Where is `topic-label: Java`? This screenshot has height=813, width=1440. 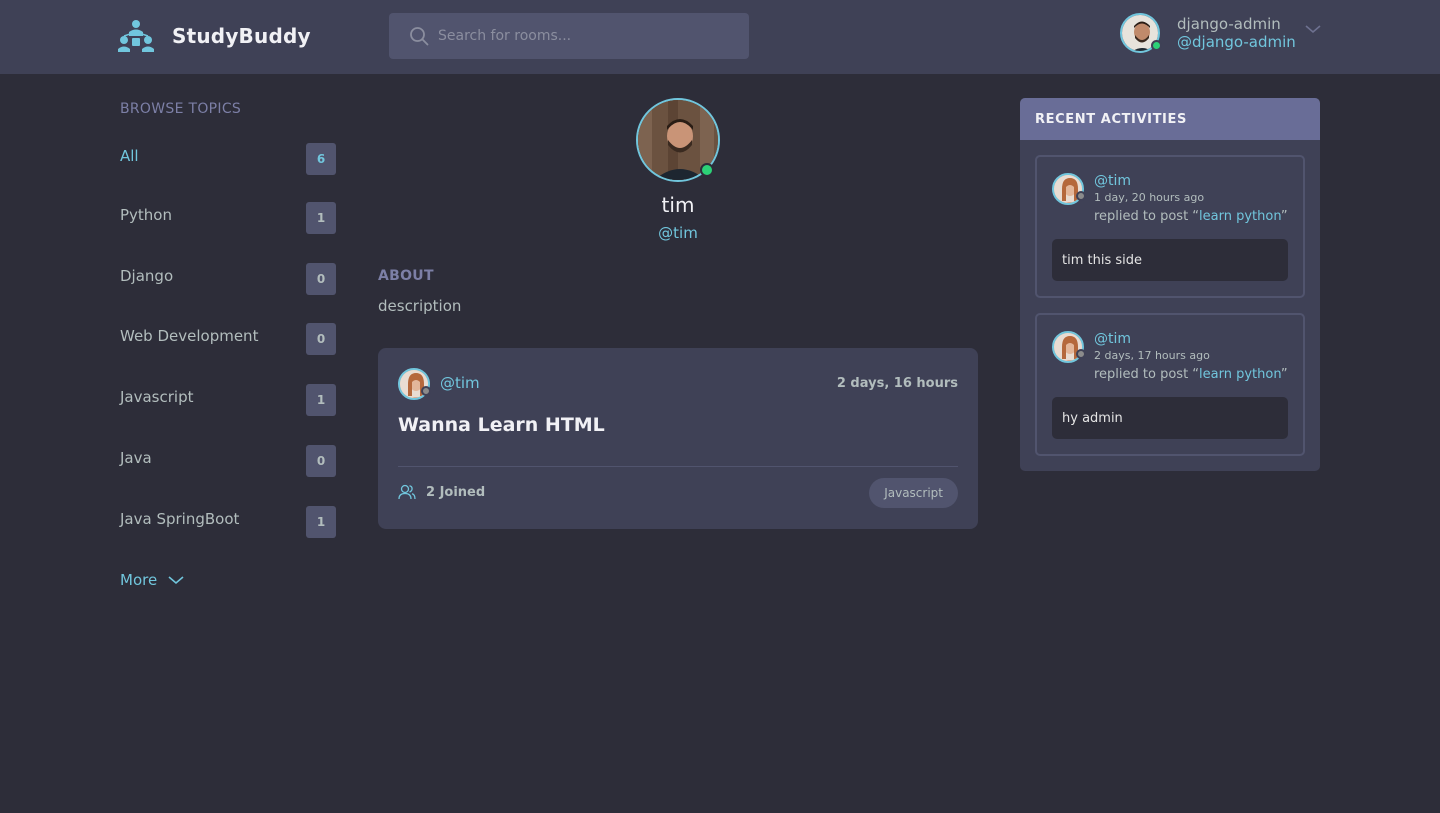 topic-label: Java is located at coordinates (136, 458).